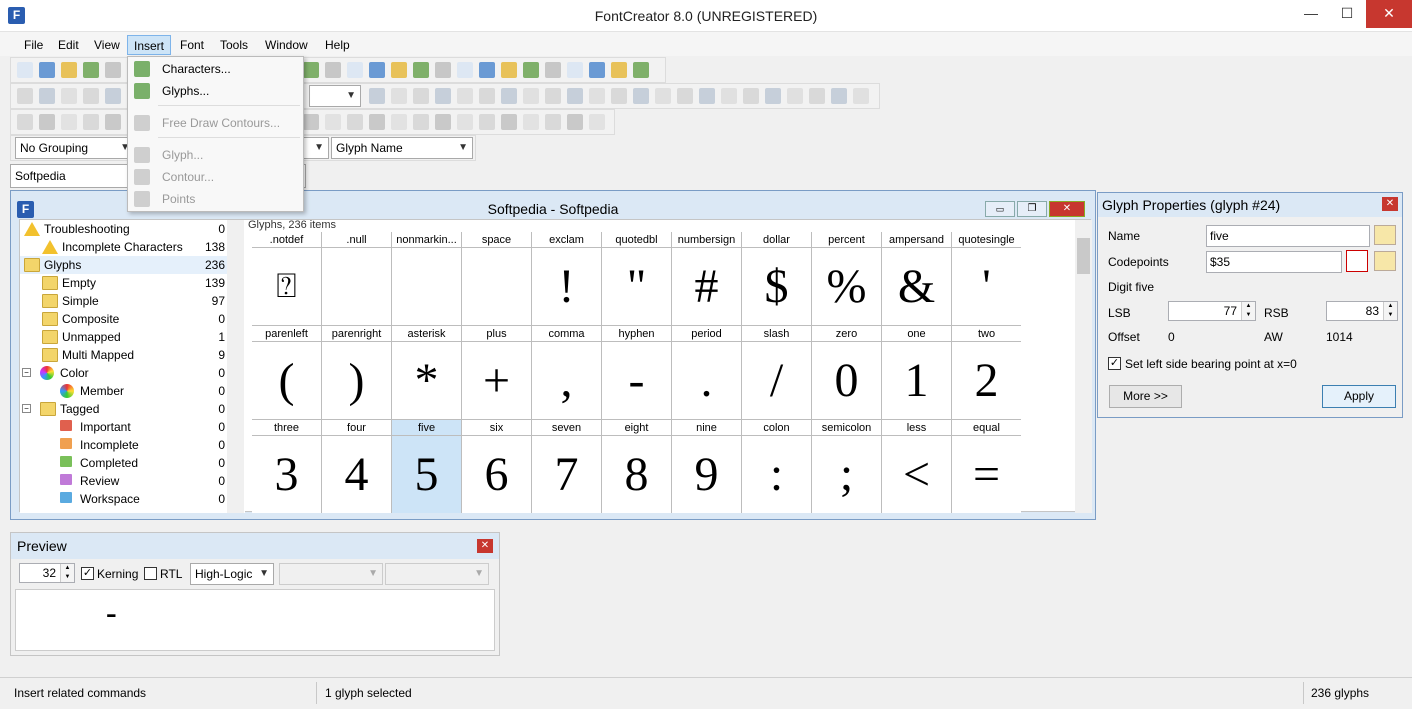 The height and width of the screenshot is (709, 1412). Describe the element at coordinates (986, 279) in the screenshot. I see `glyph-cell: quotesingle '` at that location.